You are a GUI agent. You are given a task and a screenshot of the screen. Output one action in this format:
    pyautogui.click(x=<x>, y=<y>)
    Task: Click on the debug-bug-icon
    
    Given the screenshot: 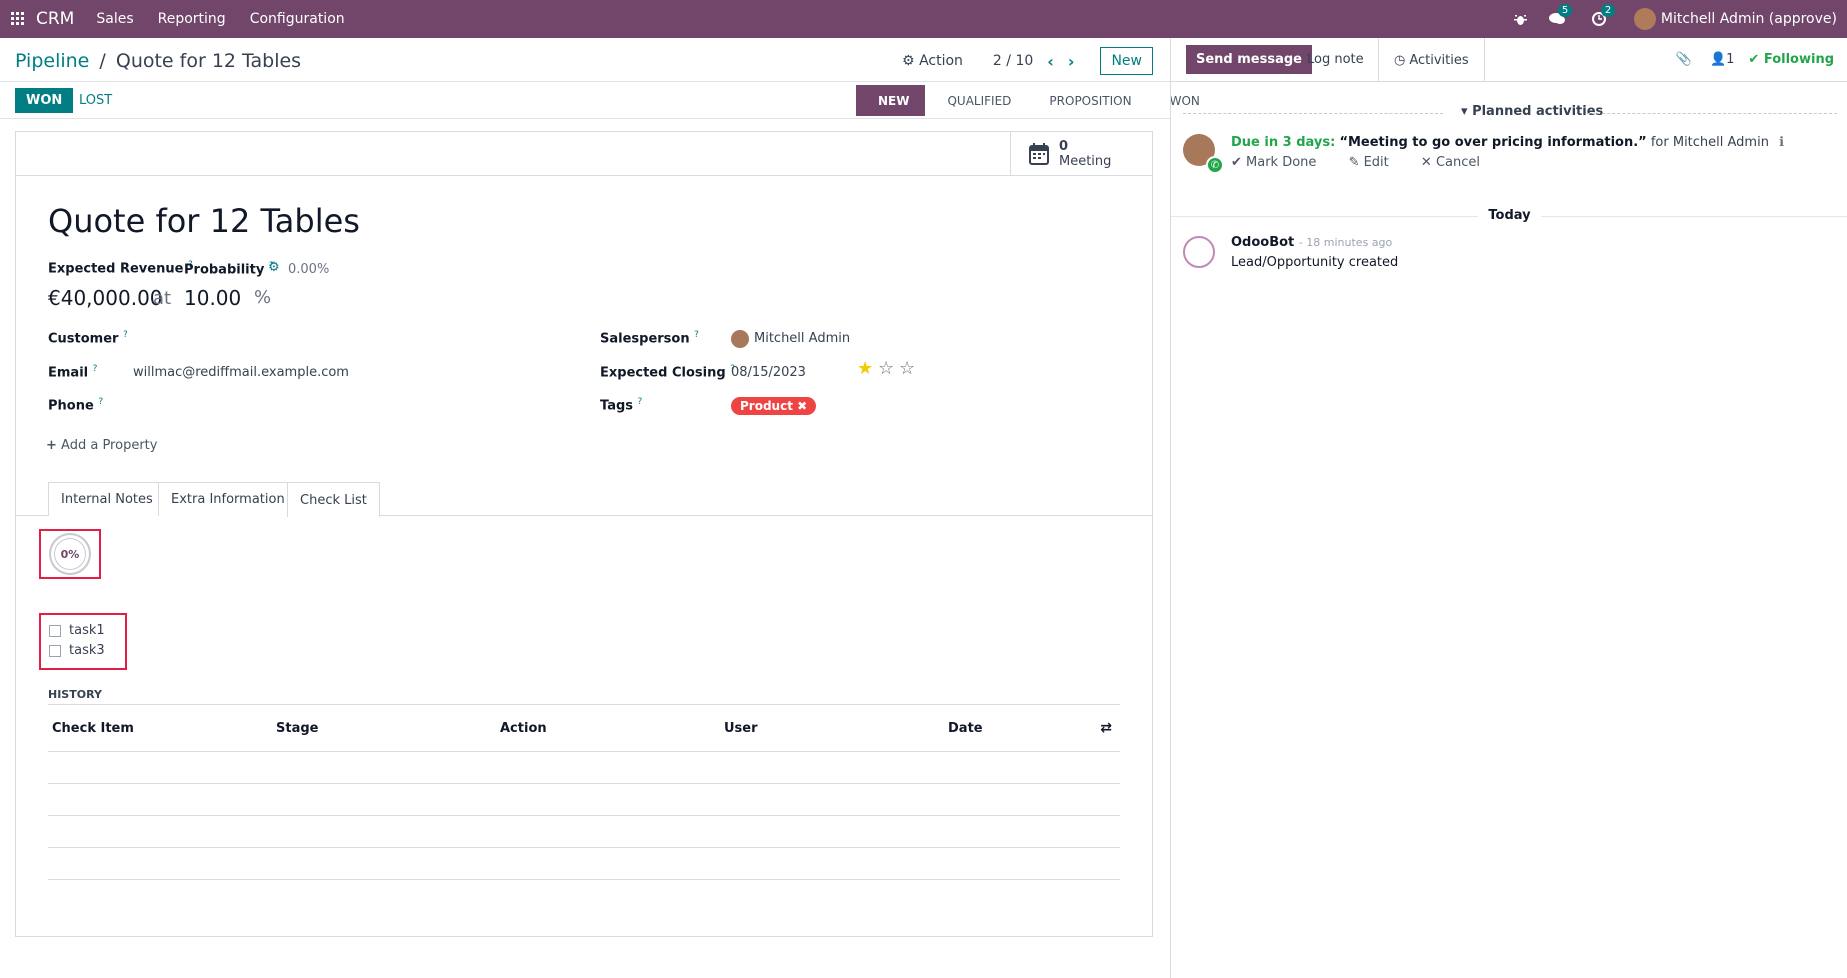 What is the action you would take?
    pyautogui.click(x=1520, y=19)
    